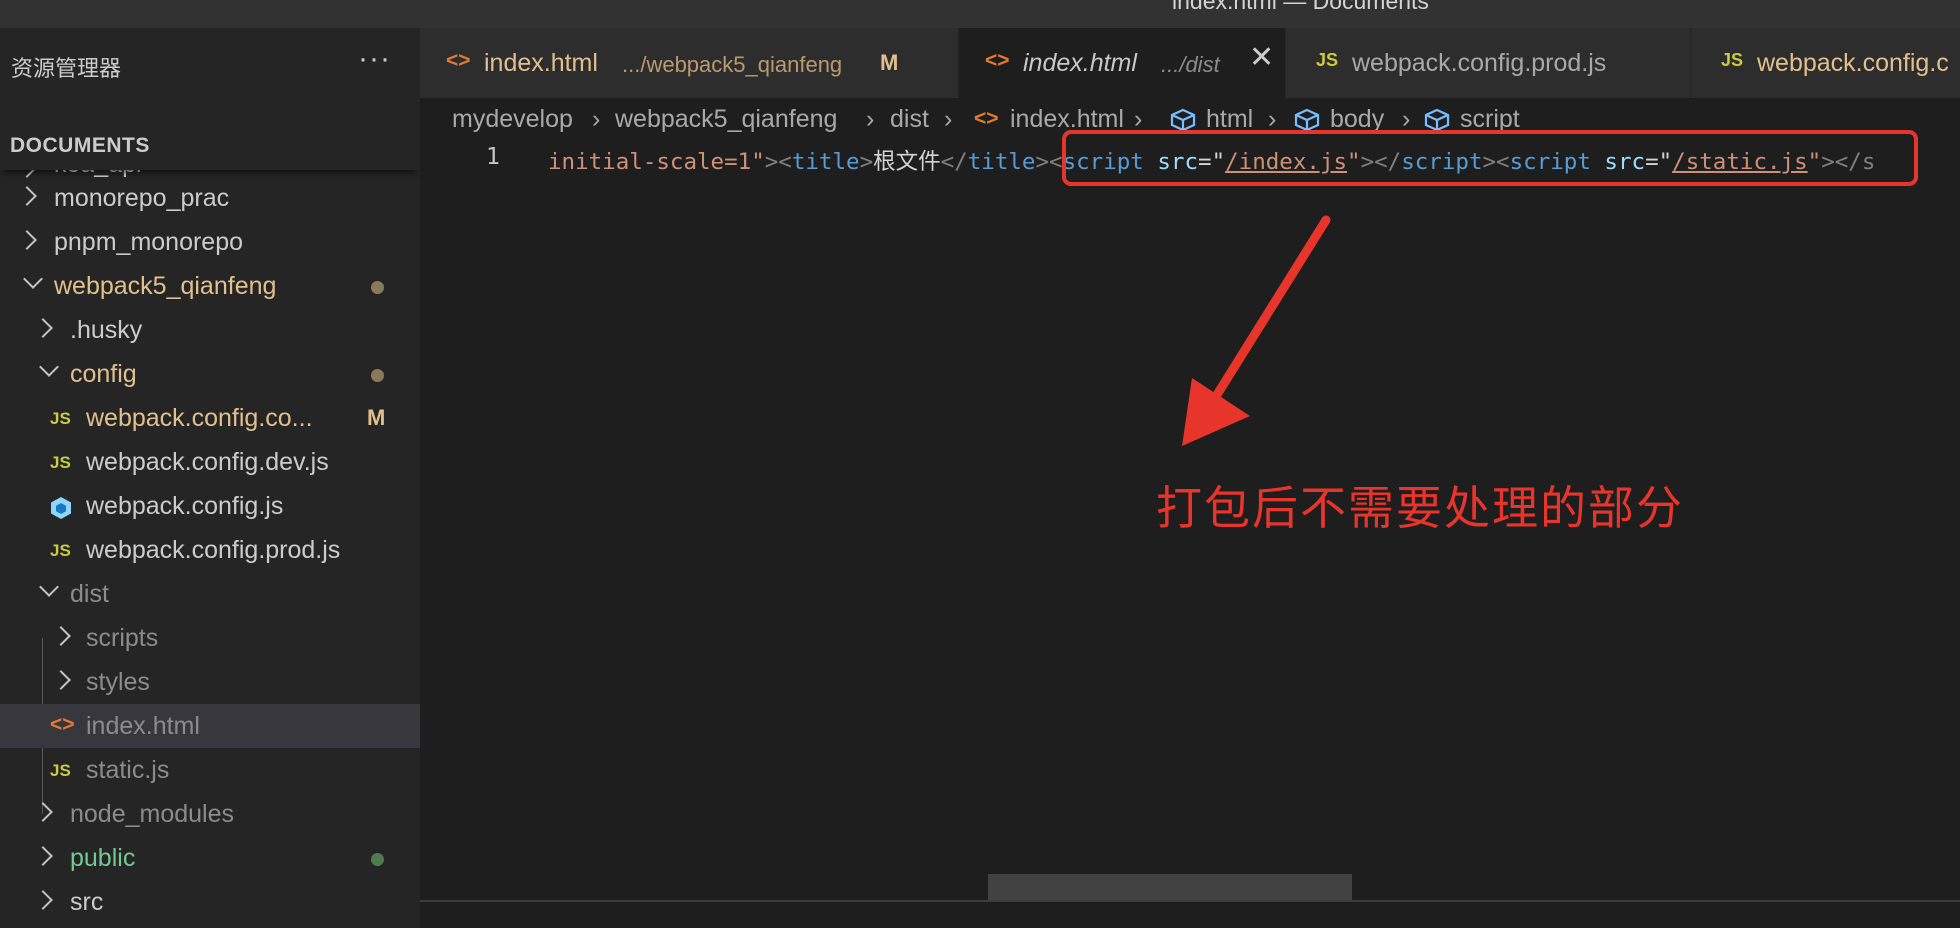 This screenshot has height=928, width=1960. Describe the element at coordinates (89, 594) in the screenshot. I see `tree-item-label: dist` at that location.